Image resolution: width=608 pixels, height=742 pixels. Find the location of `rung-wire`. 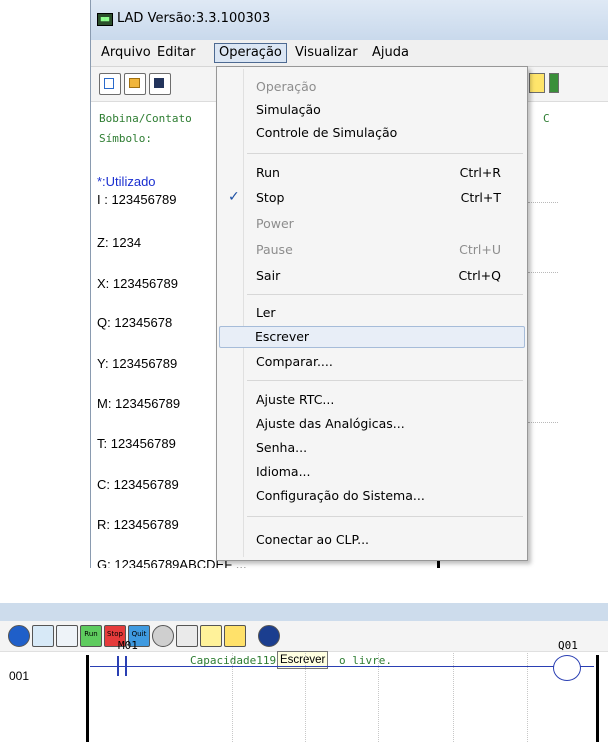

rung-wire is located at coordinates (342, 666).